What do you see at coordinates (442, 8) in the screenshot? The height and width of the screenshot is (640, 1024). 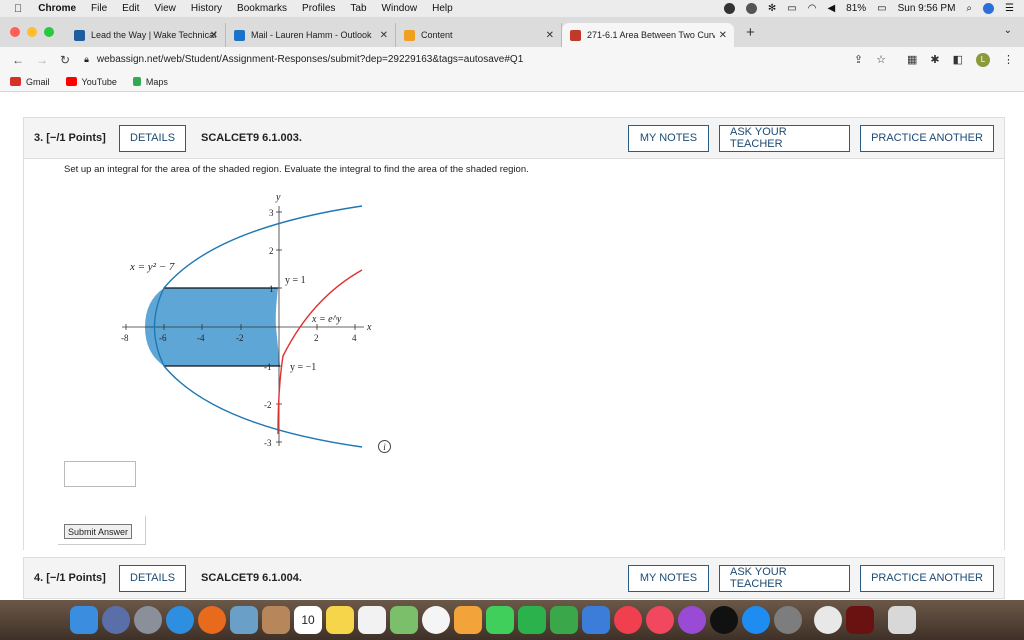 I see `menu-help: Help` at bounding box center [442, 8].